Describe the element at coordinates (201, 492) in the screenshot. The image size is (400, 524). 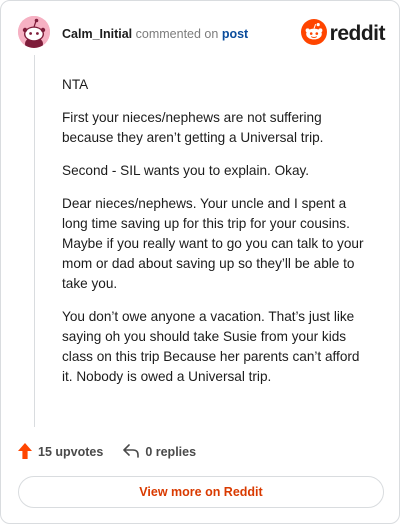
I see `view-more-button: View more on Reddit` at that location.